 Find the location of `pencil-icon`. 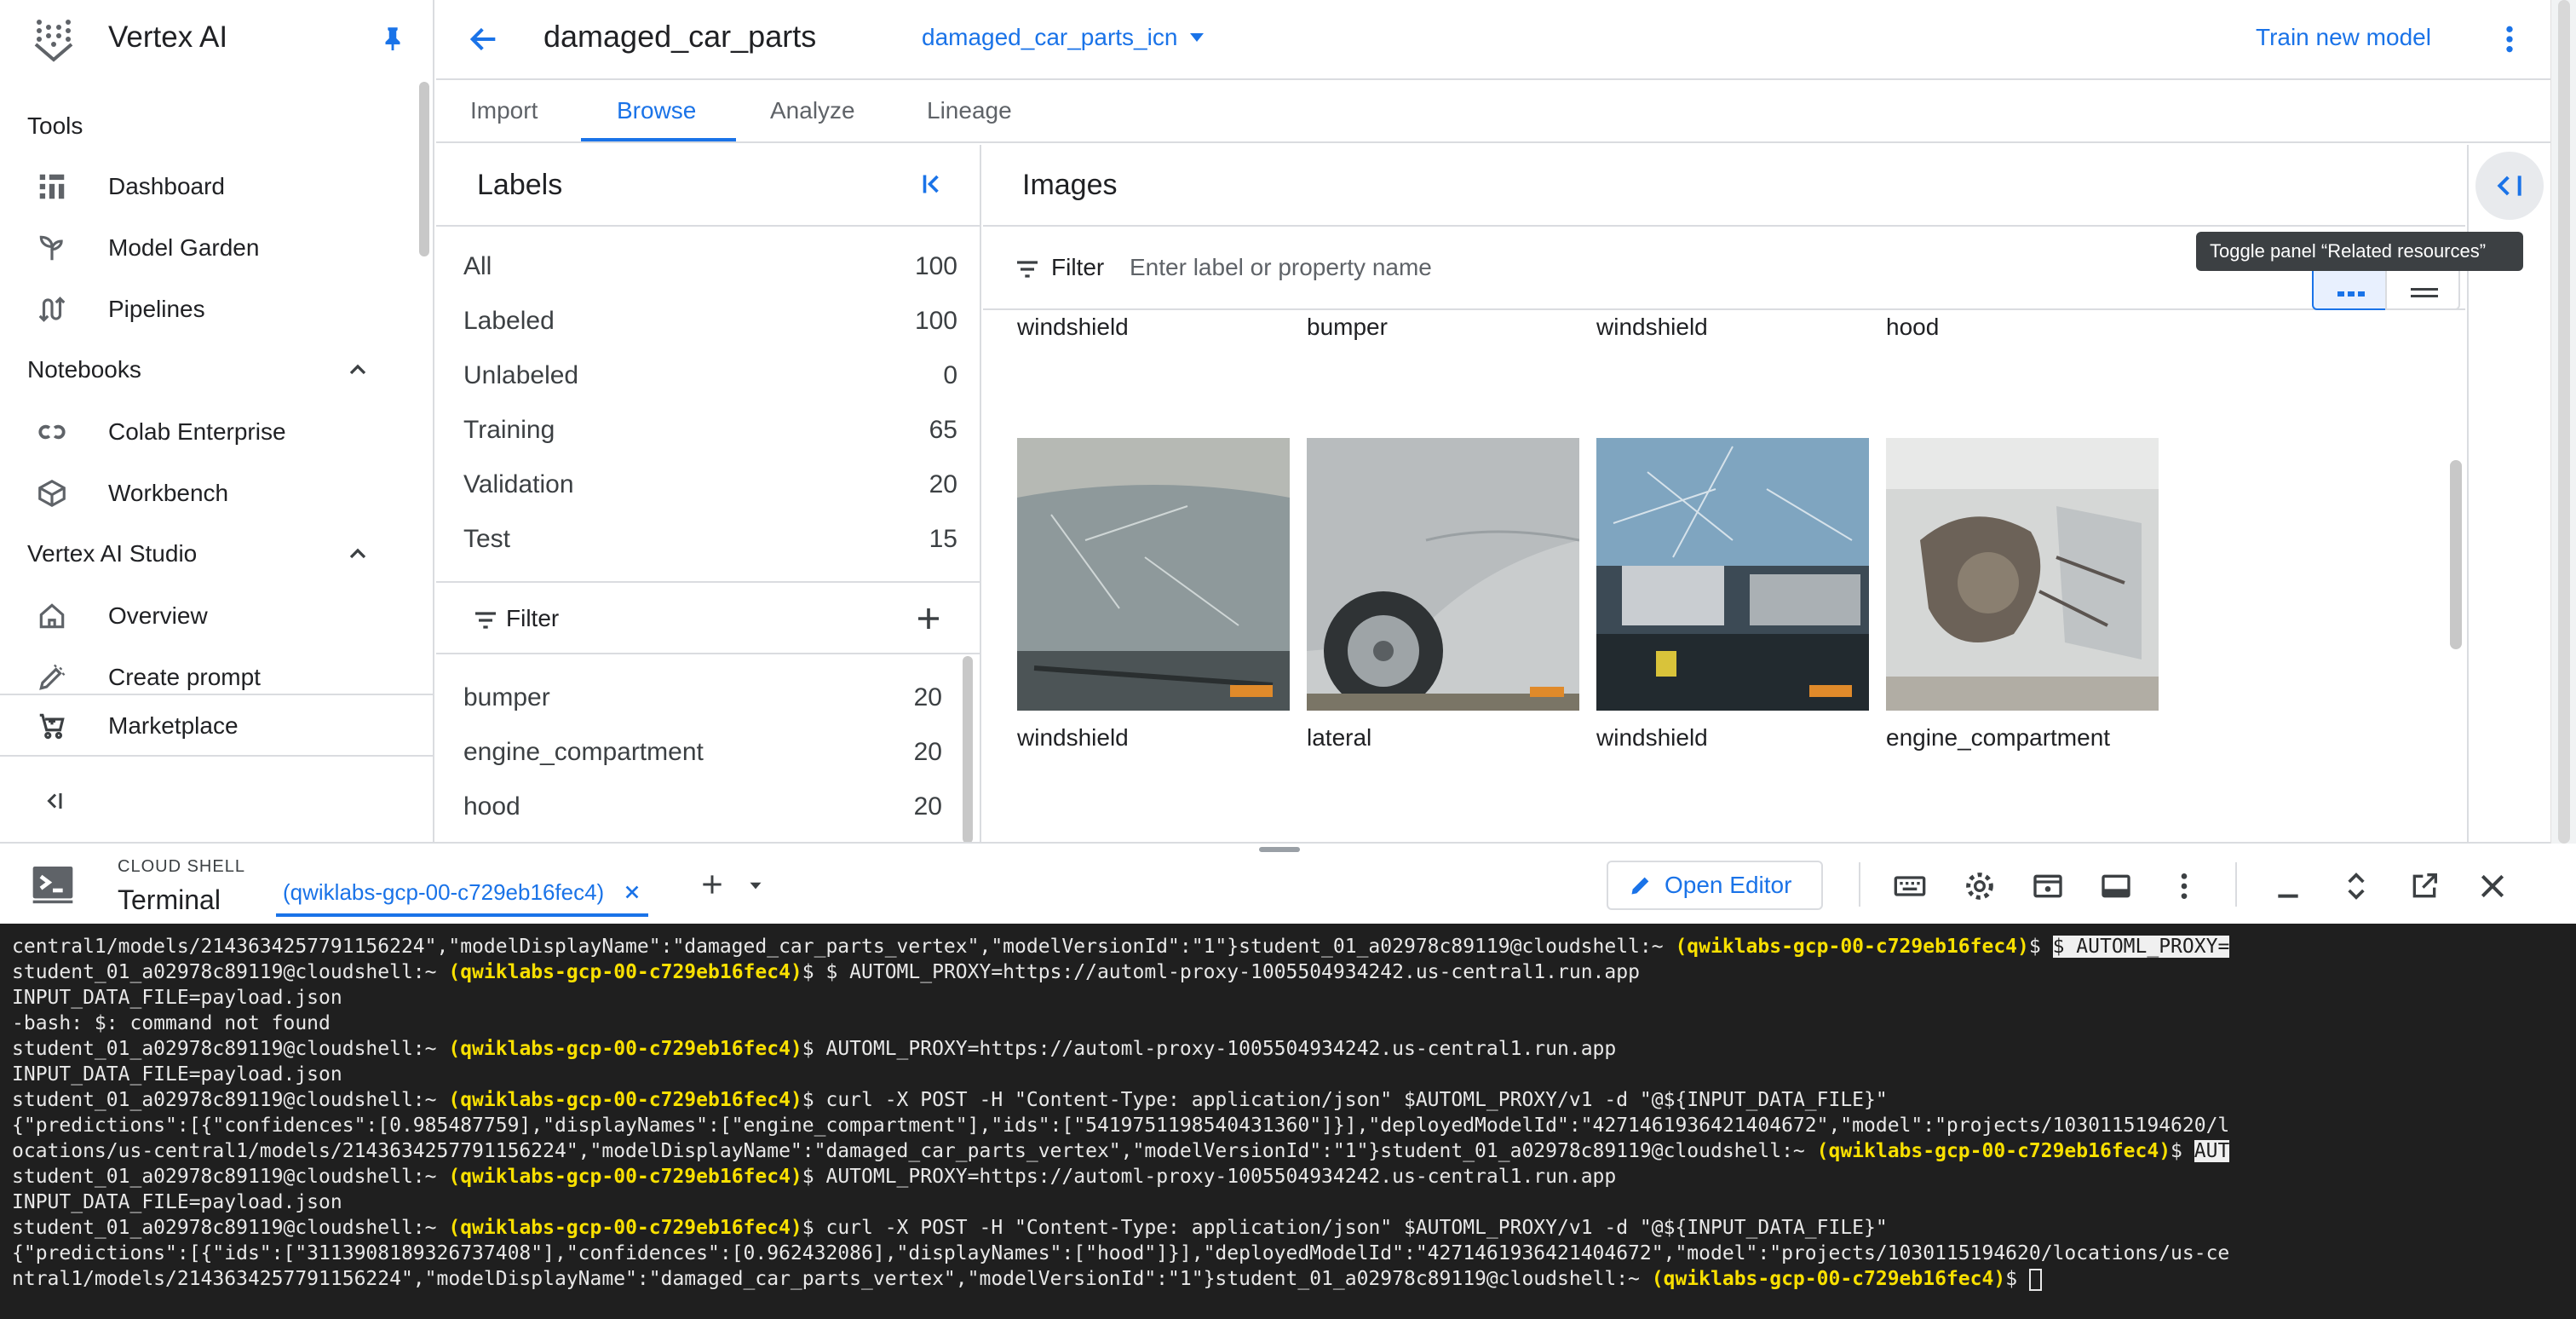

pencil-icon is located at coordinates (1640, 886).